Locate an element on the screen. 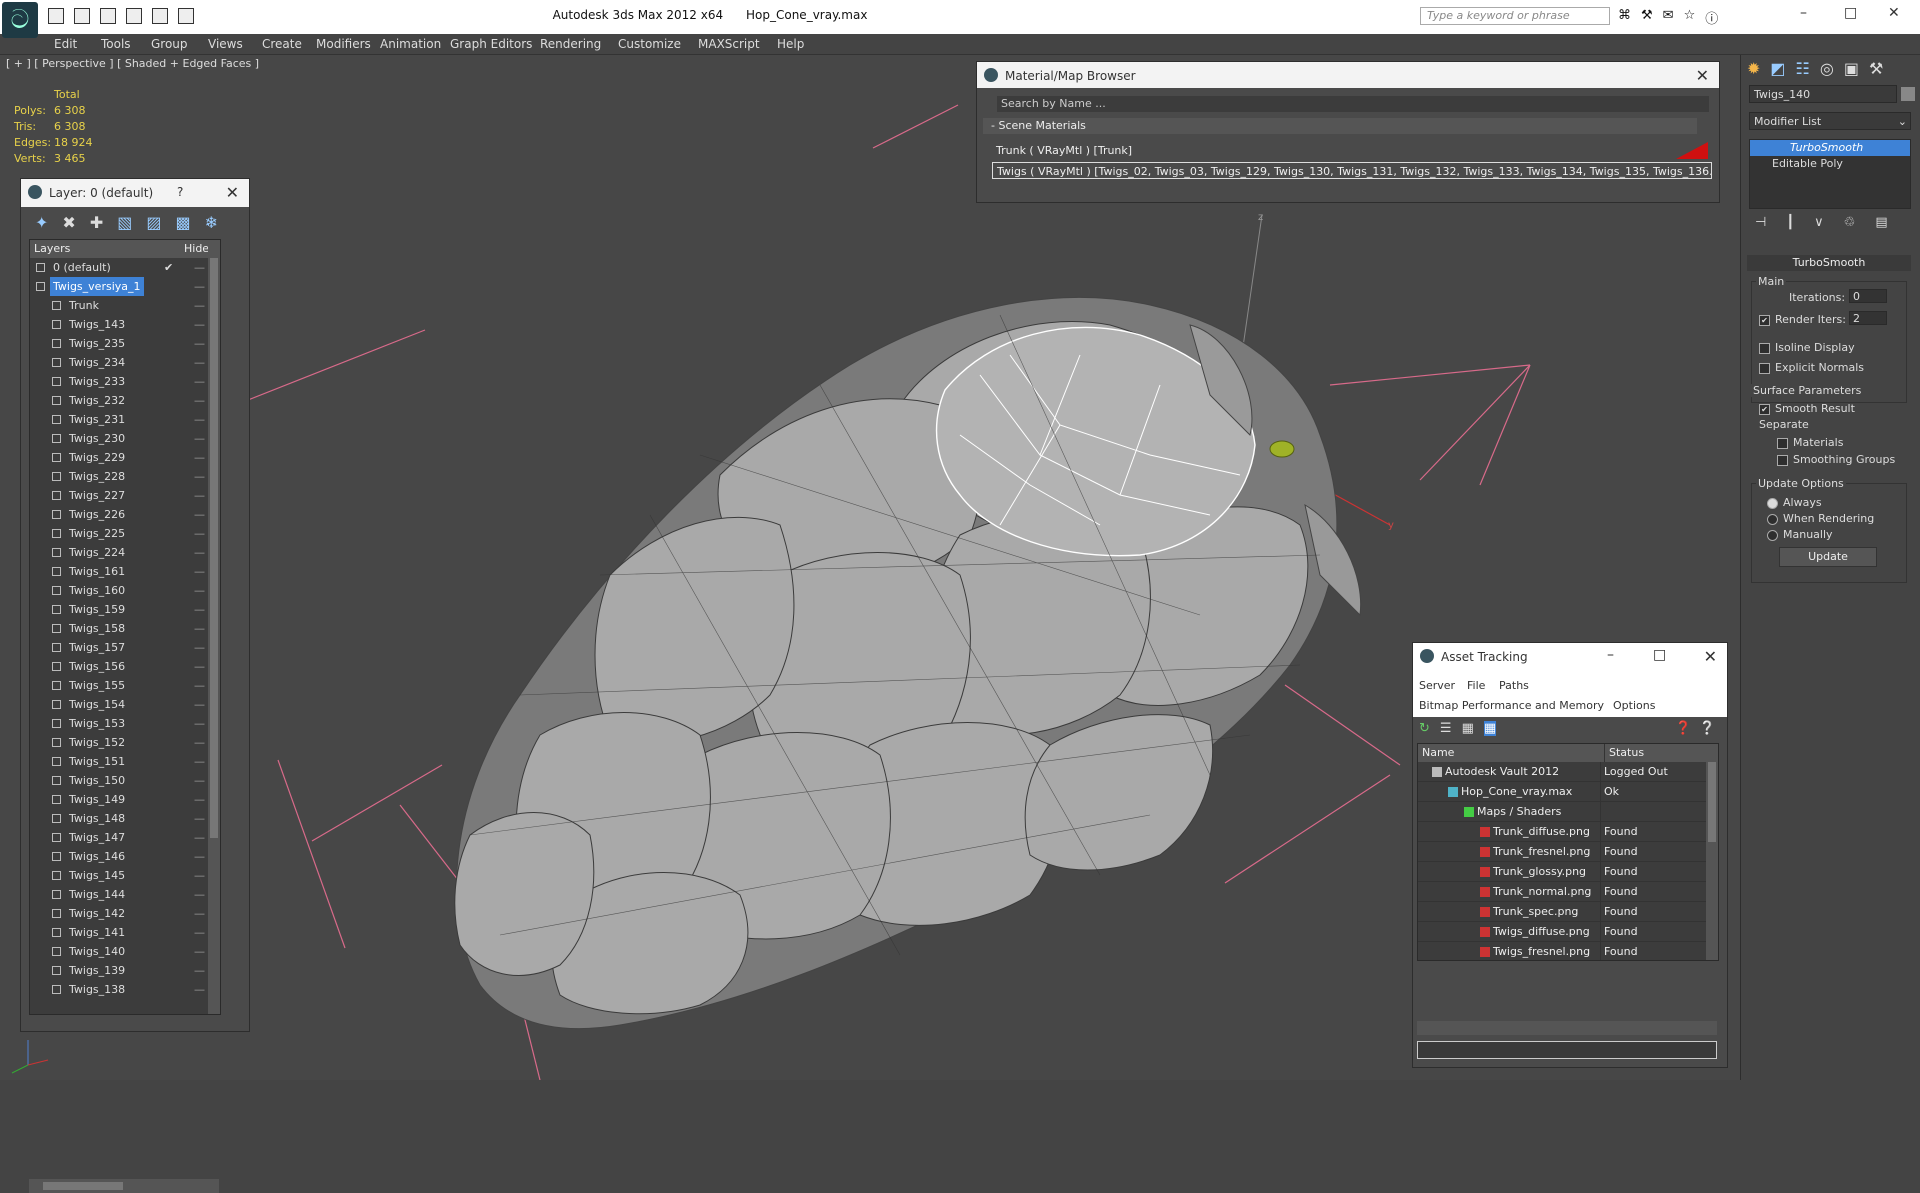 The image size is (1920, 1193). layer-row: Twigs_150 — is located at coordinates (125, 780).